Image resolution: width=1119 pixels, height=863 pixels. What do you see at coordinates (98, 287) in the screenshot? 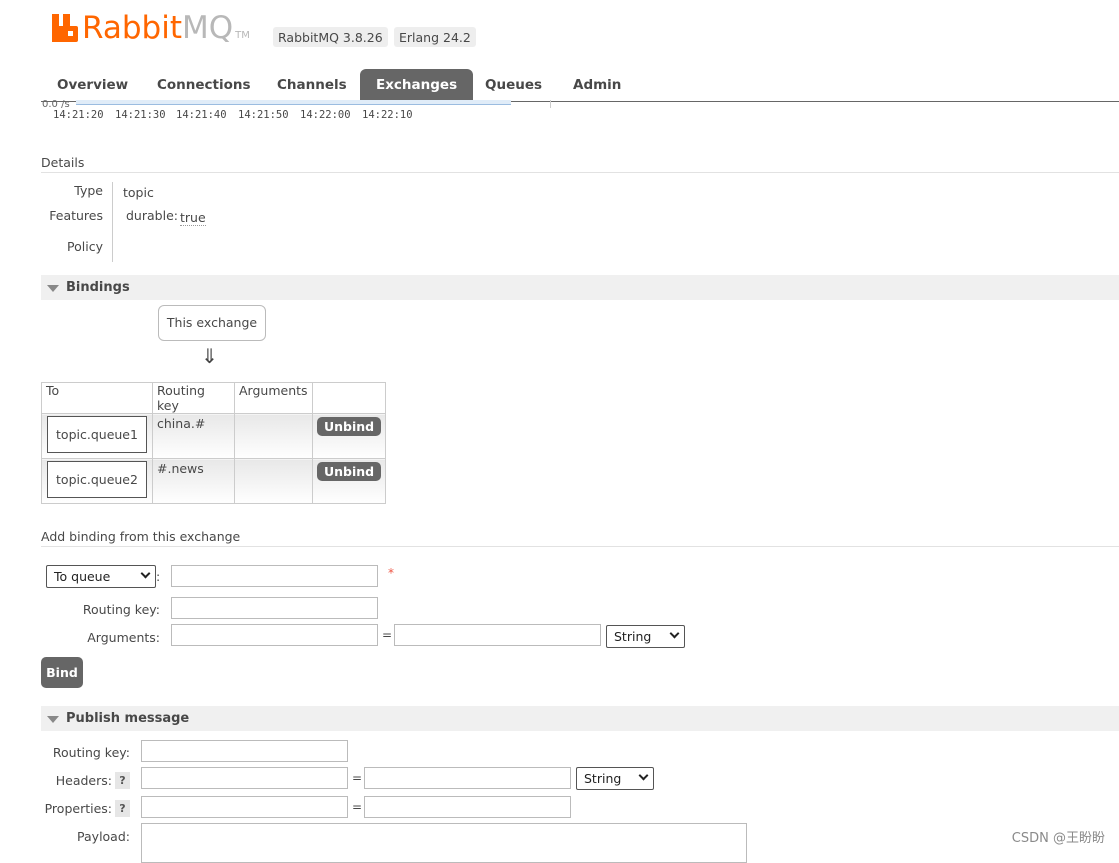
I see `bindings-heading: Bindings` at bounding box center [98, 287].